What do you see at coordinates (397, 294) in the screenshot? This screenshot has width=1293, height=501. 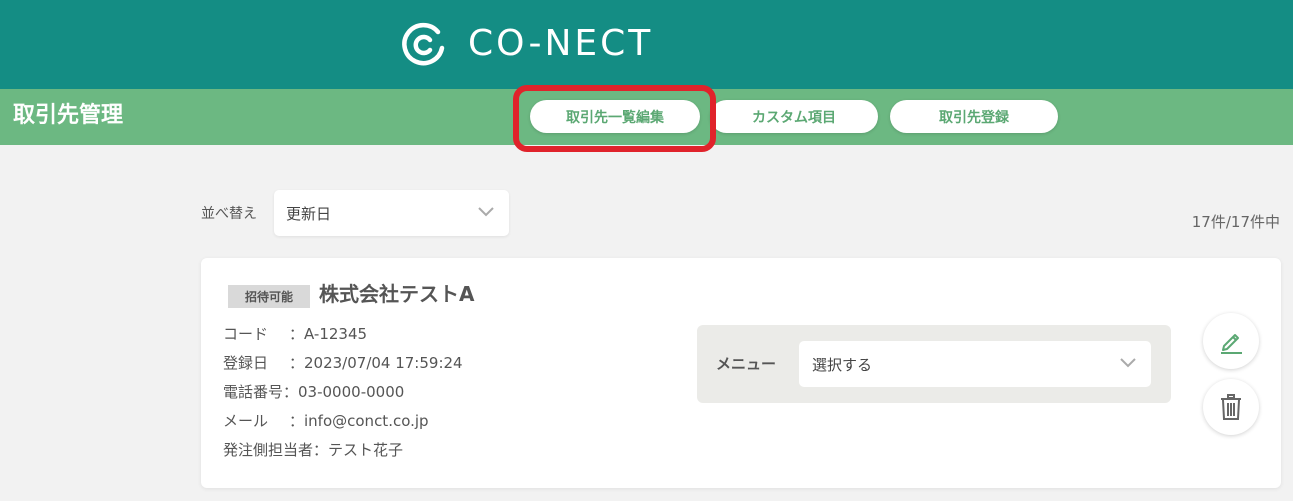 I see `company-name: 株式会社テストA` at bounding box center [397, 294].